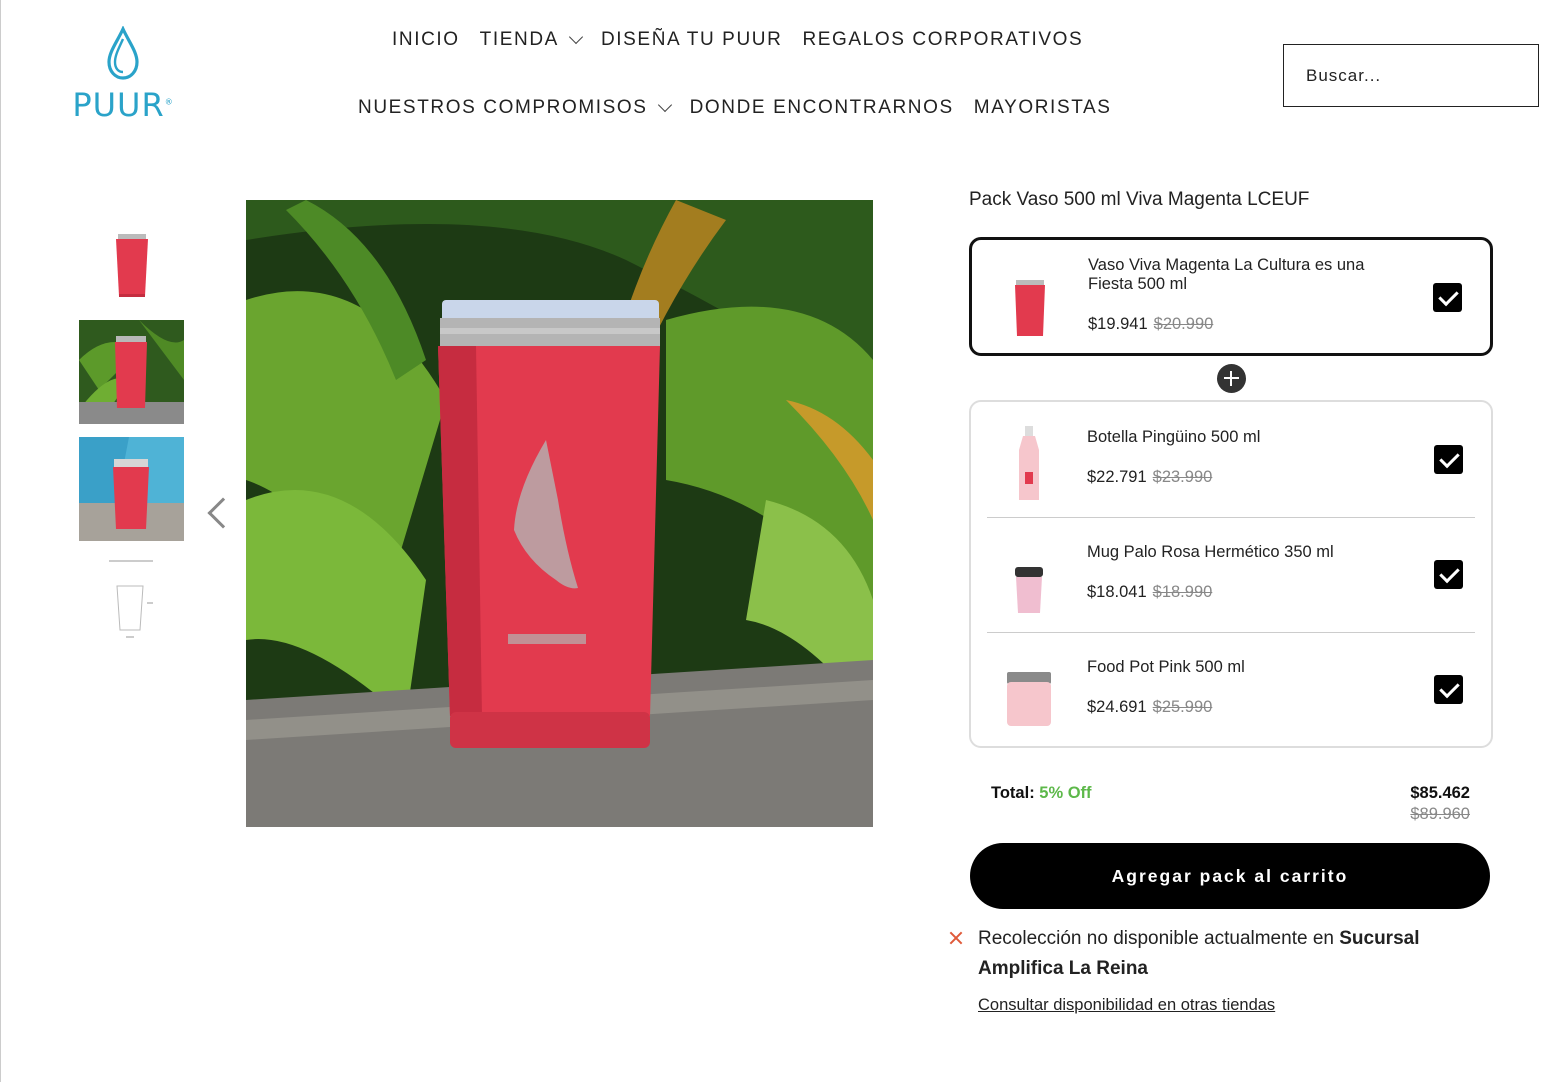 Image resolution: width=1566 pixels, height=1082 pixels. Describe the element at coordinates (123, 105) in the screenshot. I see `brand-name: PUUR®` at that location.